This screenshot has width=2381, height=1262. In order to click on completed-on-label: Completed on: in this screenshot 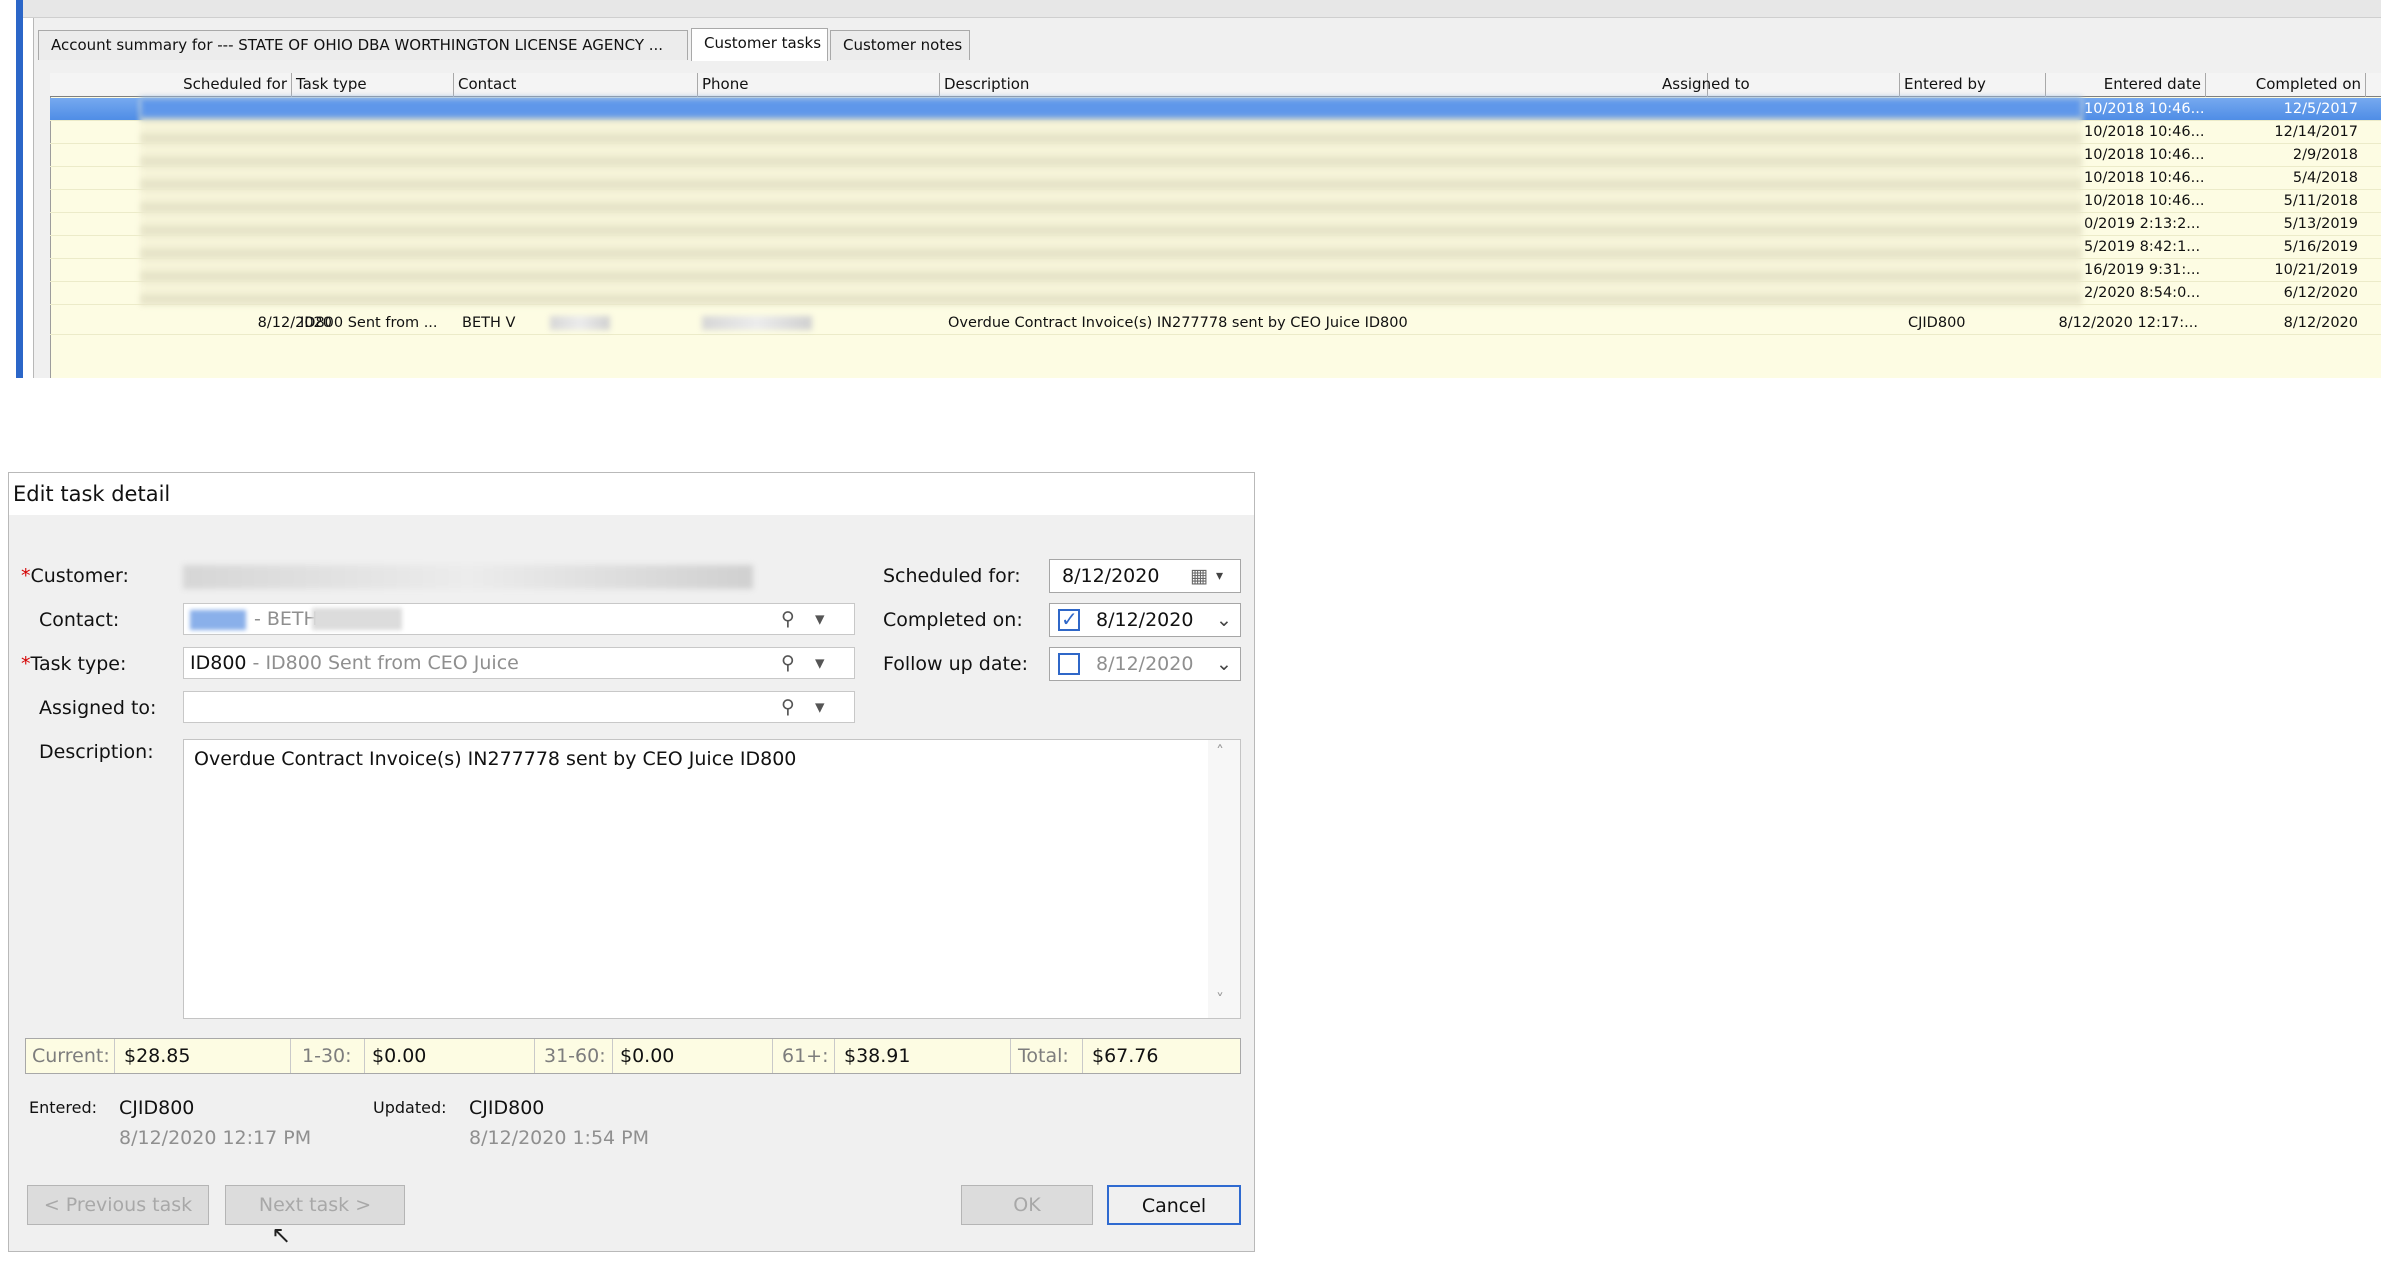, I will do `click(953, 620)`.